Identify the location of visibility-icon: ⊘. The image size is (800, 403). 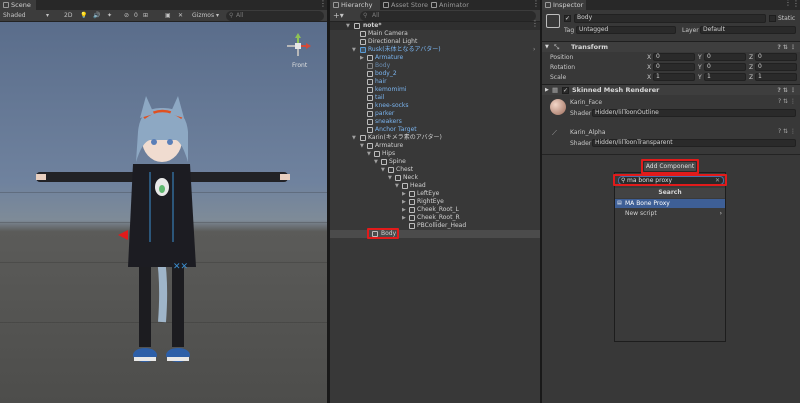
(126, 16).